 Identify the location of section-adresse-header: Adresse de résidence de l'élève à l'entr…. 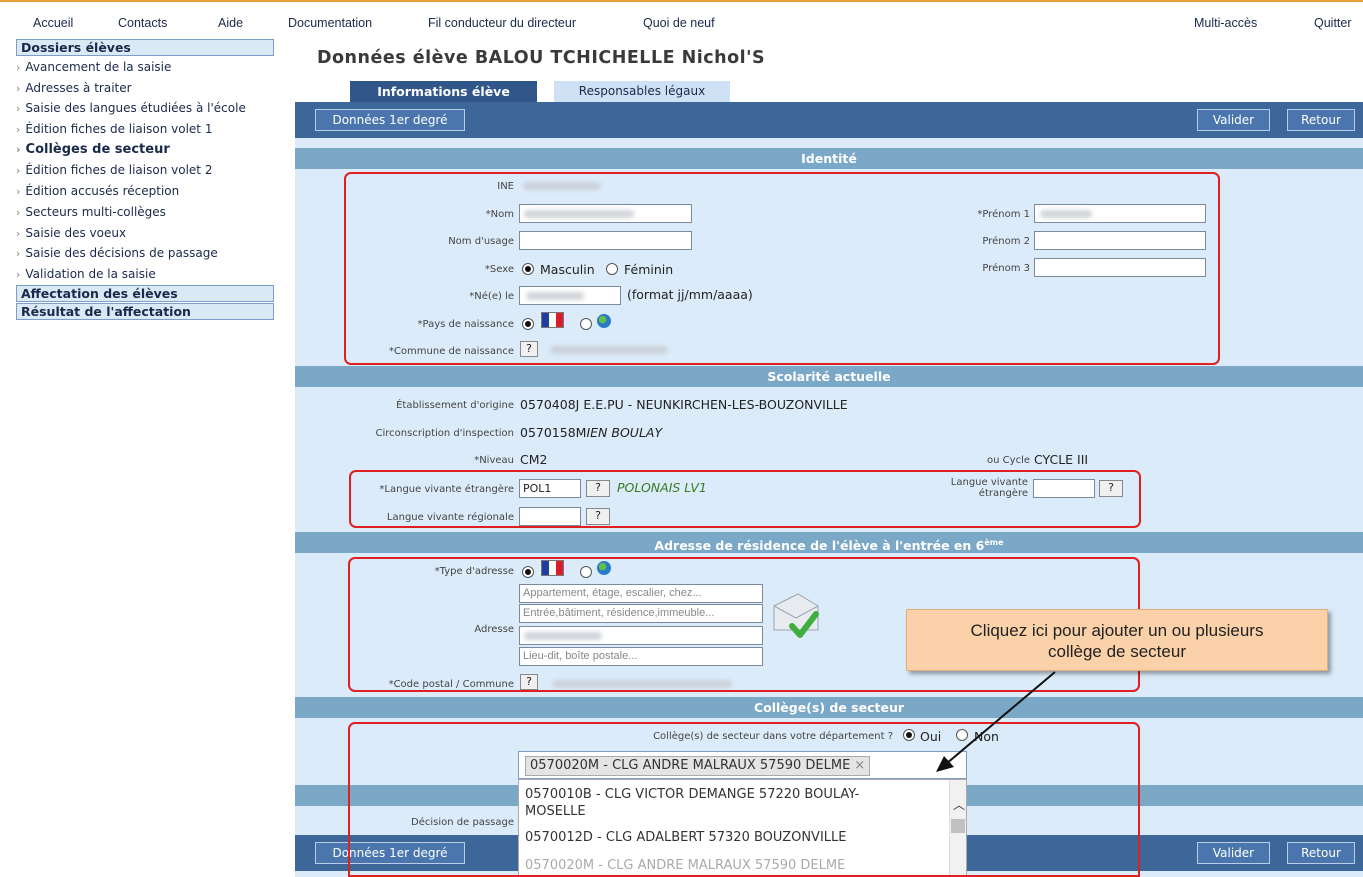
(829, 542).